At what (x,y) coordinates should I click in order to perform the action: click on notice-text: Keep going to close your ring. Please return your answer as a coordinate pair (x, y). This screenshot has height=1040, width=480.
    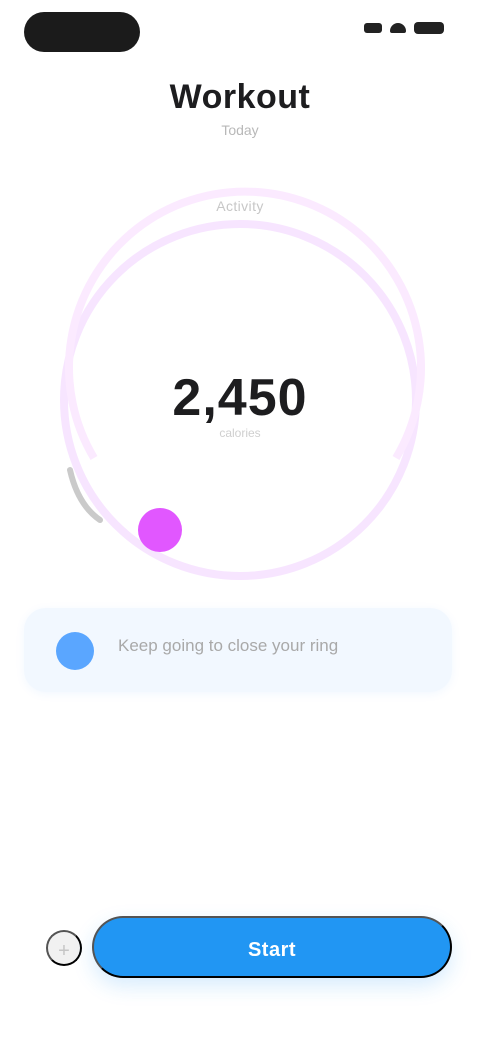
    Looking at the image, I should click on (228, 645).